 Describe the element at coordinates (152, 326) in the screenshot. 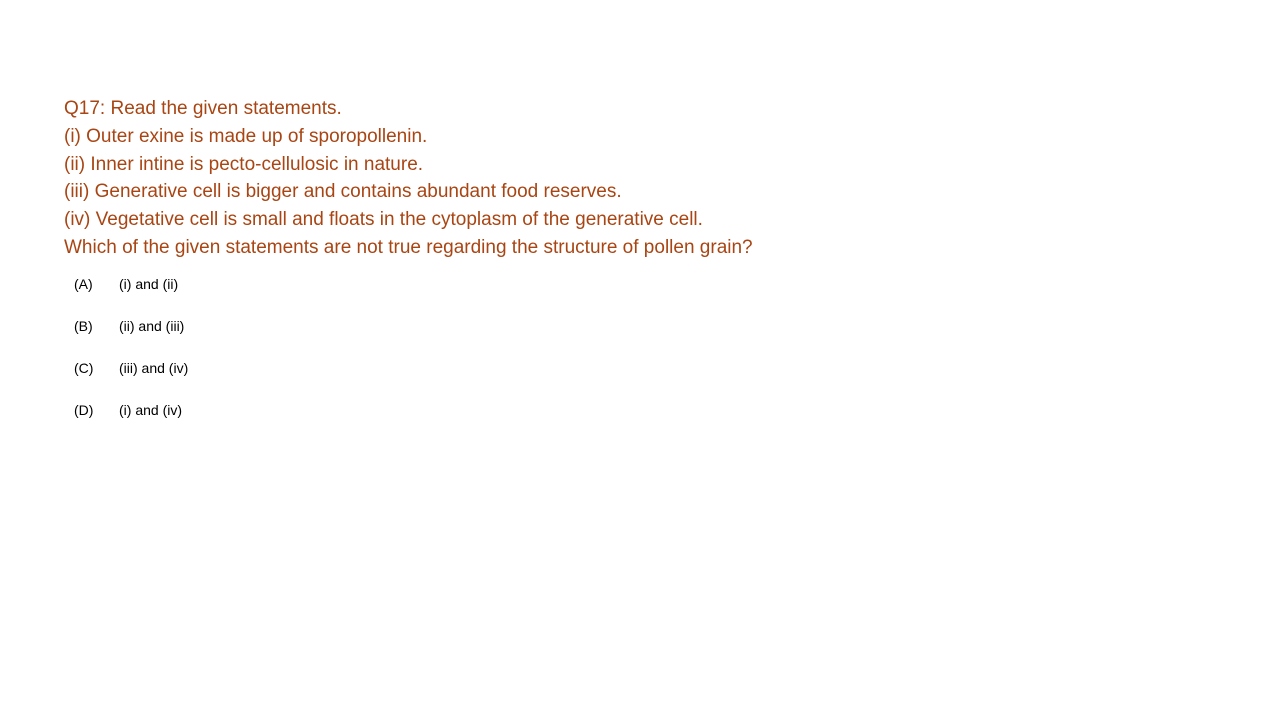

I see `option-text: (ii) and (iii)` at that location.